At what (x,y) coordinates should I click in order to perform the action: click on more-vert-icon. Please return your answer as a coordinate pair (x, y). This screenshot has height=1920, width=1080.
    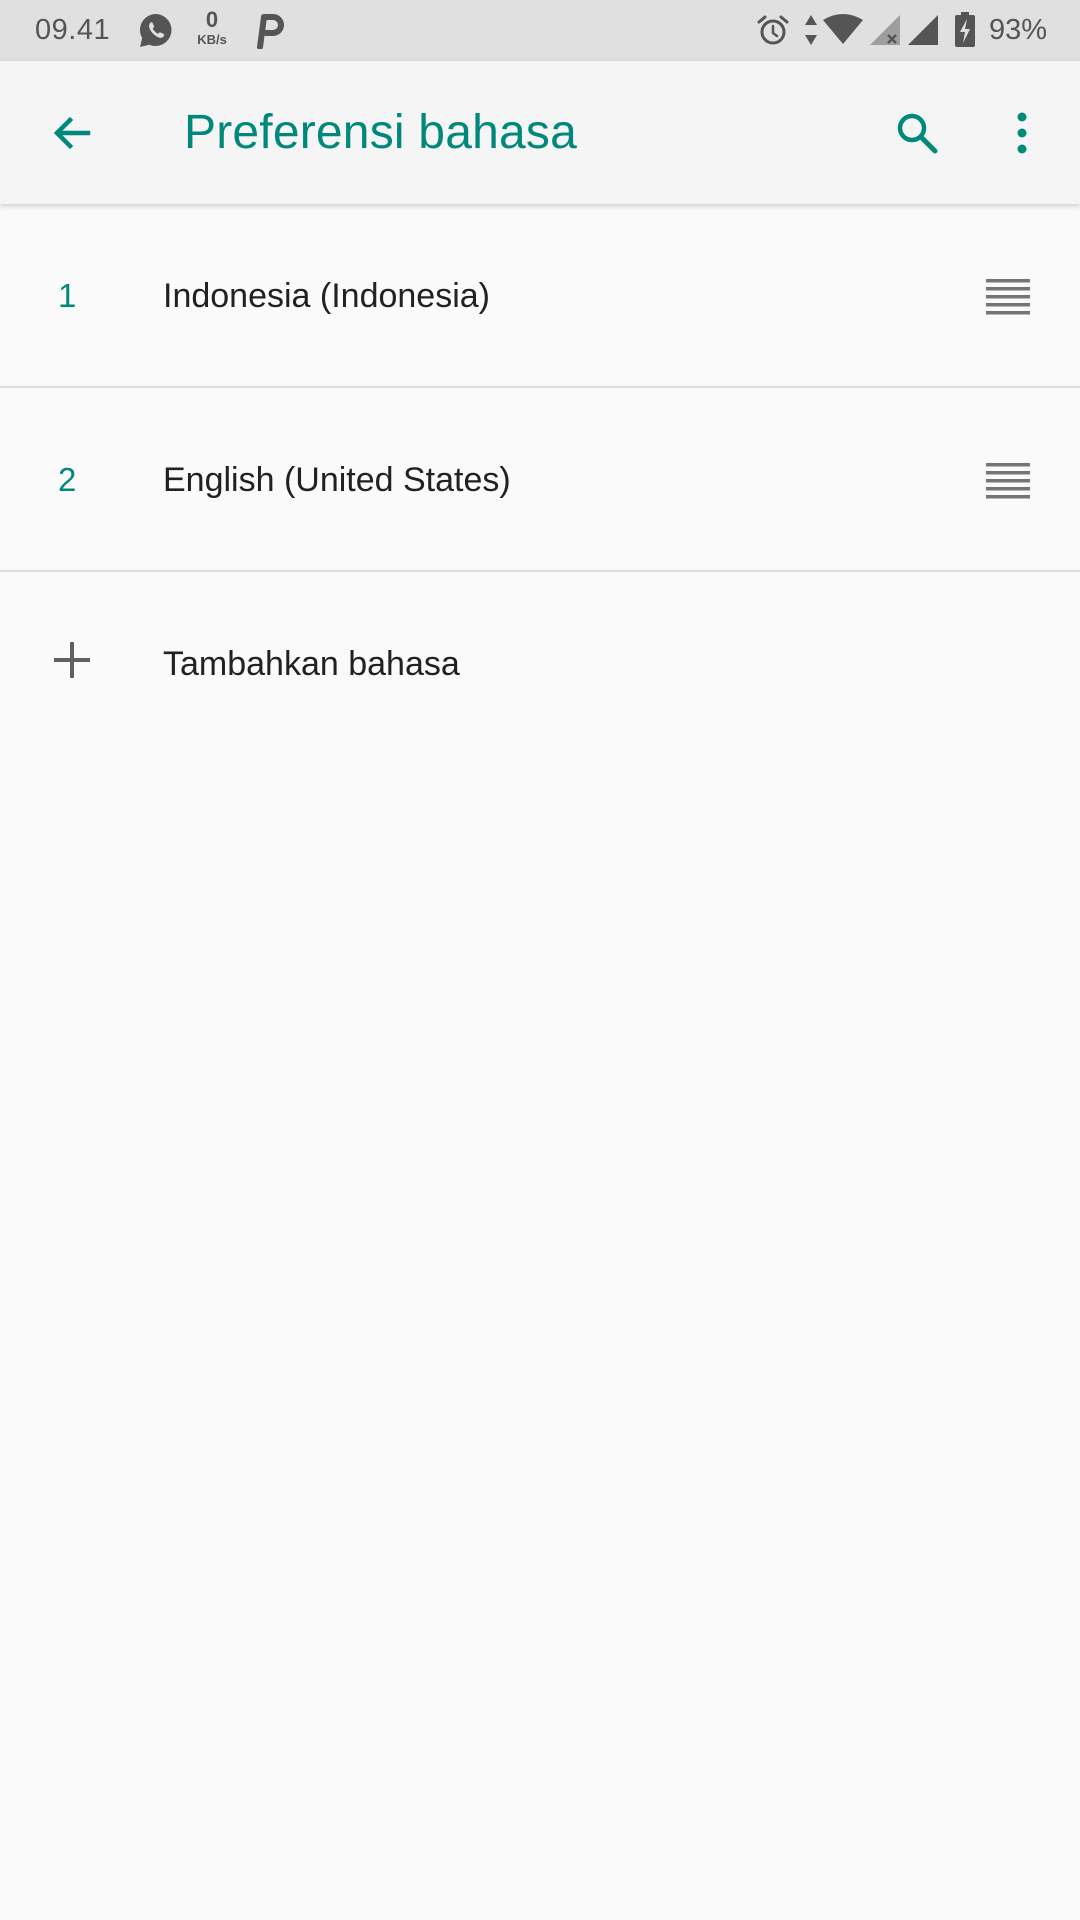
    Looking at the image, I should click on (1022, 135).